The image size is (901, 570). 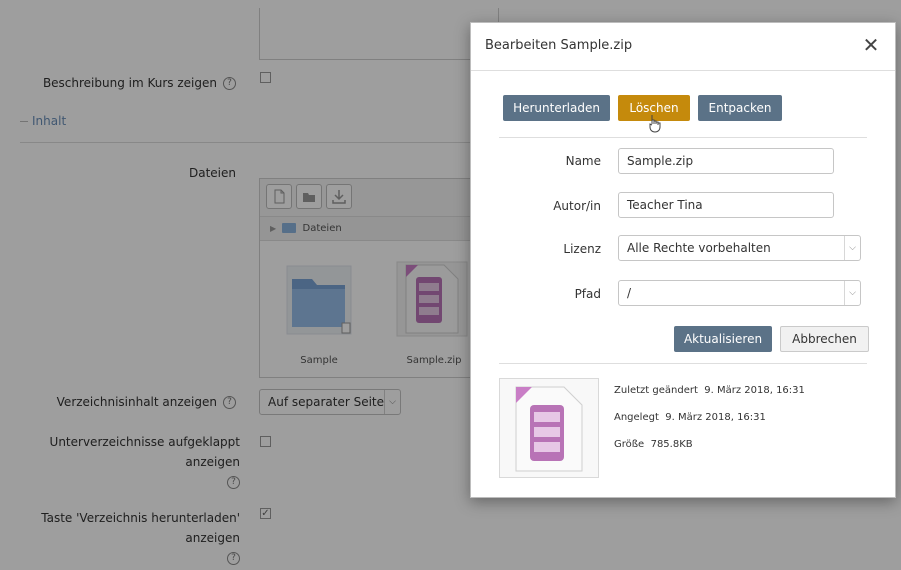 What do you see at coordinates (740, 108) in the screenshot?
I see `unzip-button: Entpacken` at bounding box center [740, 108].